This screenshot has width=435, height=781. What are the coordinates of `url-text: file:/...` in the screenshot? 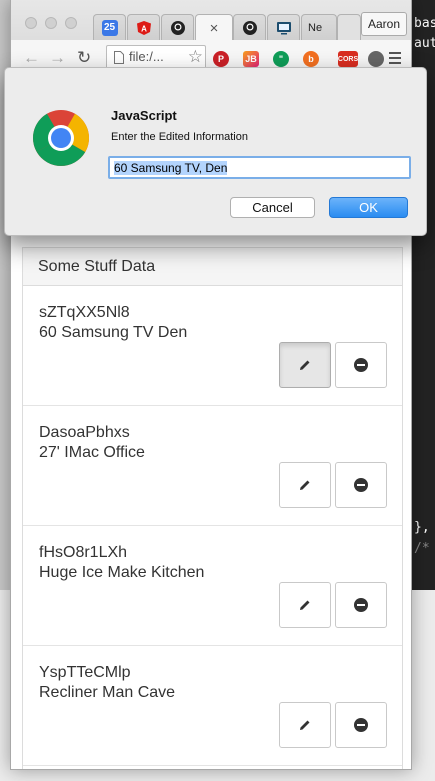 It's located at (146, 56).